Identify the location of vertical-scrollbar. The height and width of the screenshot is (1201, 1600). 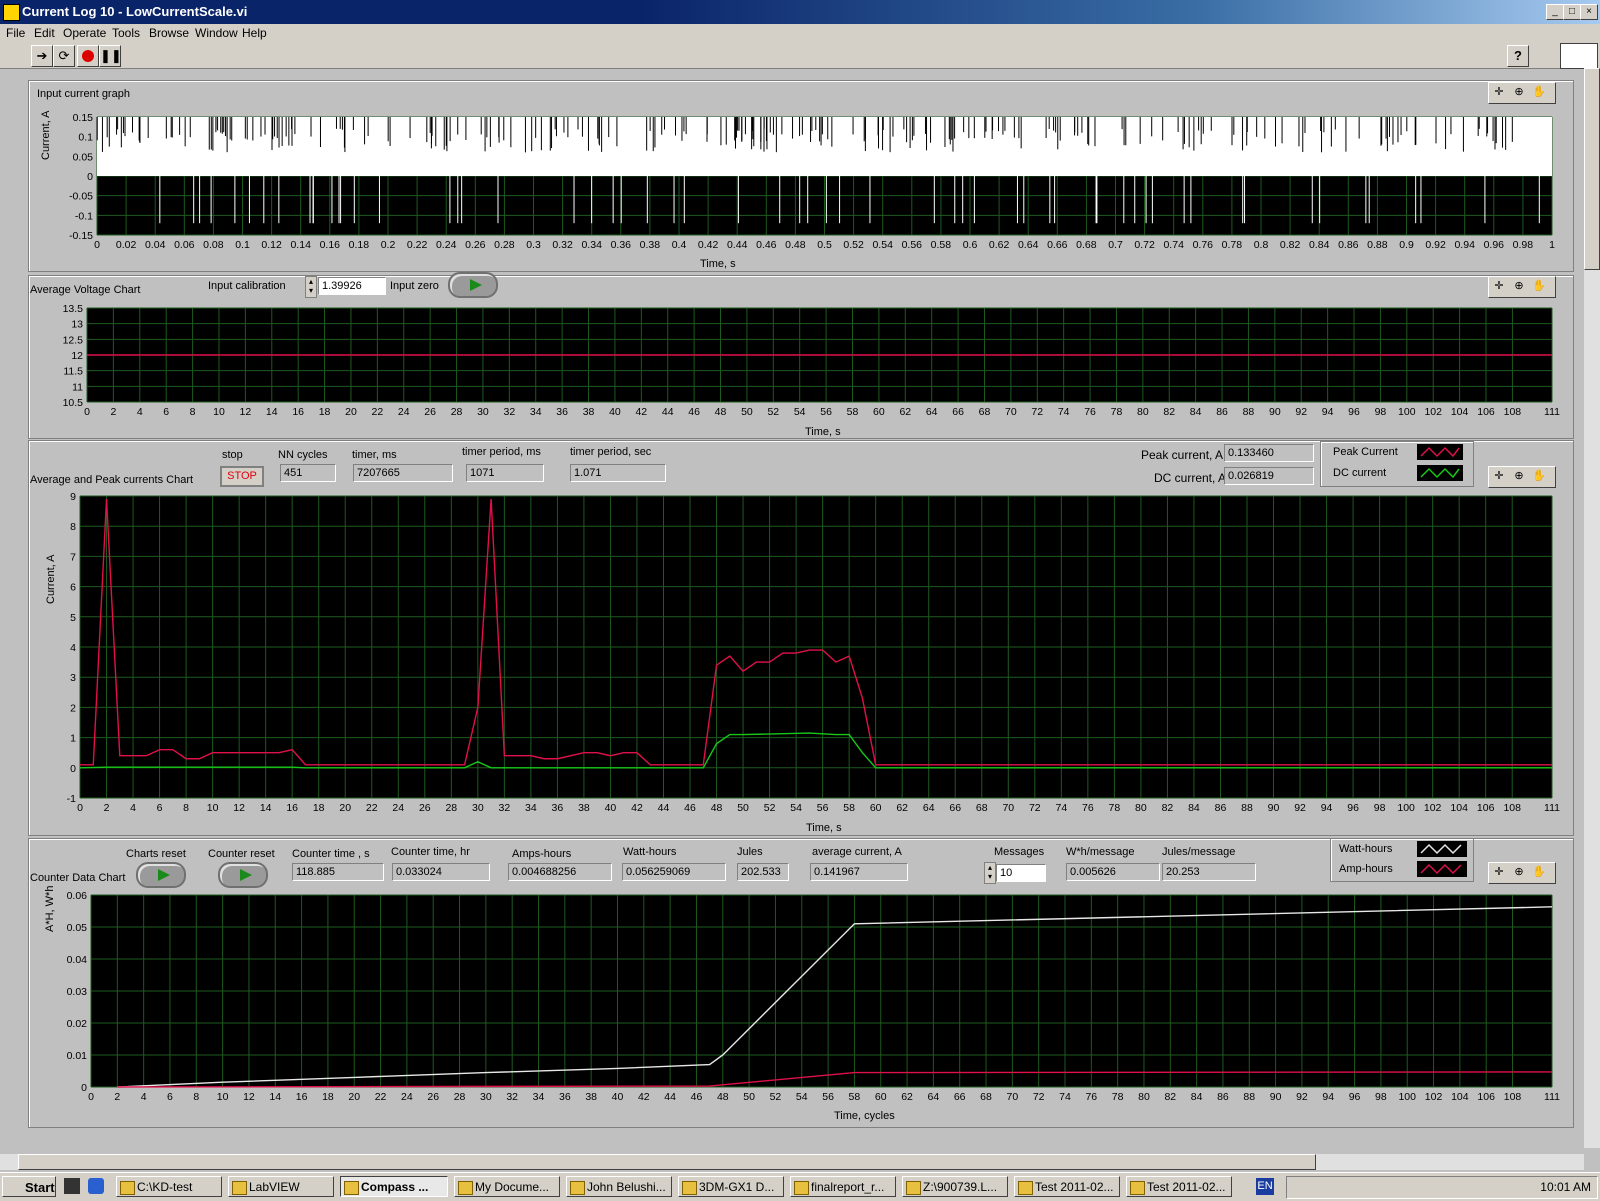
(1592, 608).